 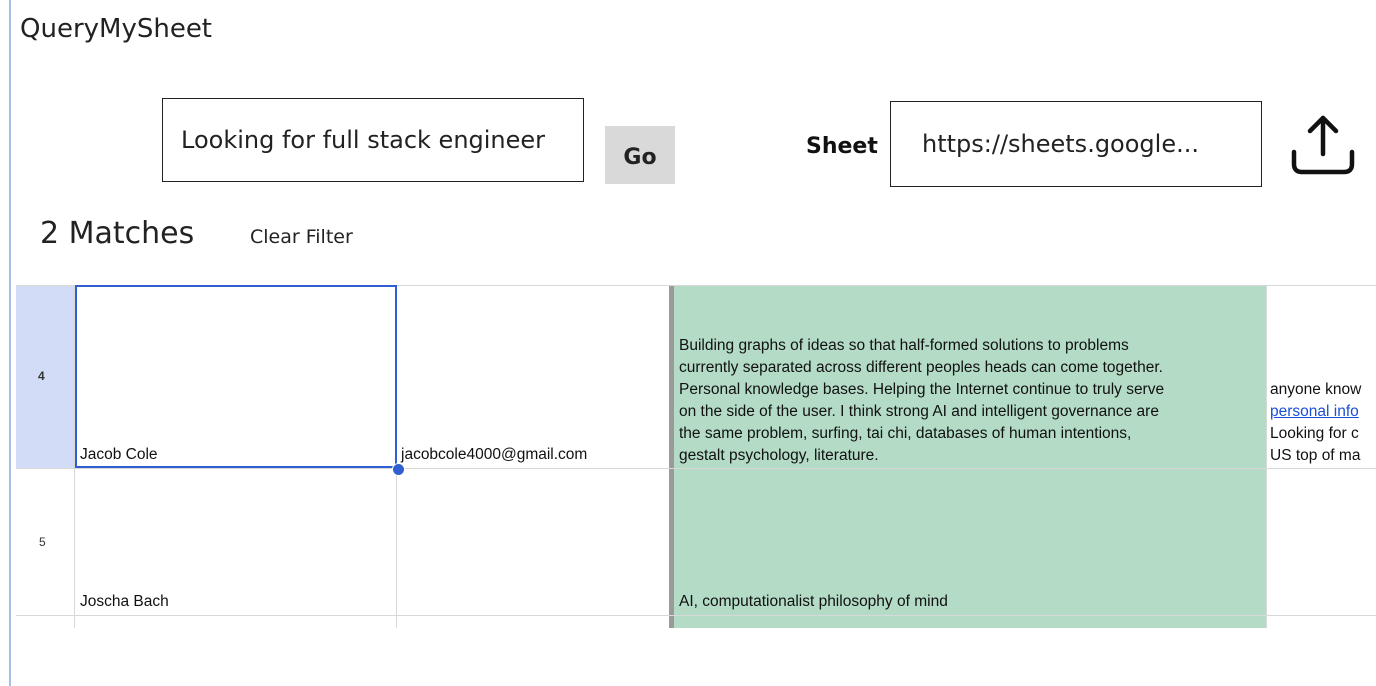 I want to click on next-col-line: Looking for c, so click(x=1314, y=433).